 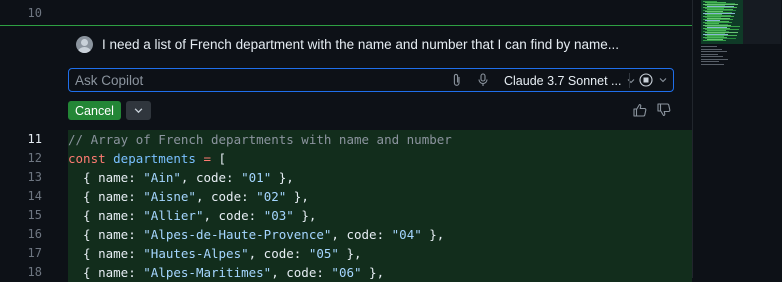 I want to click on code-token: "02", so click(x=271, y=196).